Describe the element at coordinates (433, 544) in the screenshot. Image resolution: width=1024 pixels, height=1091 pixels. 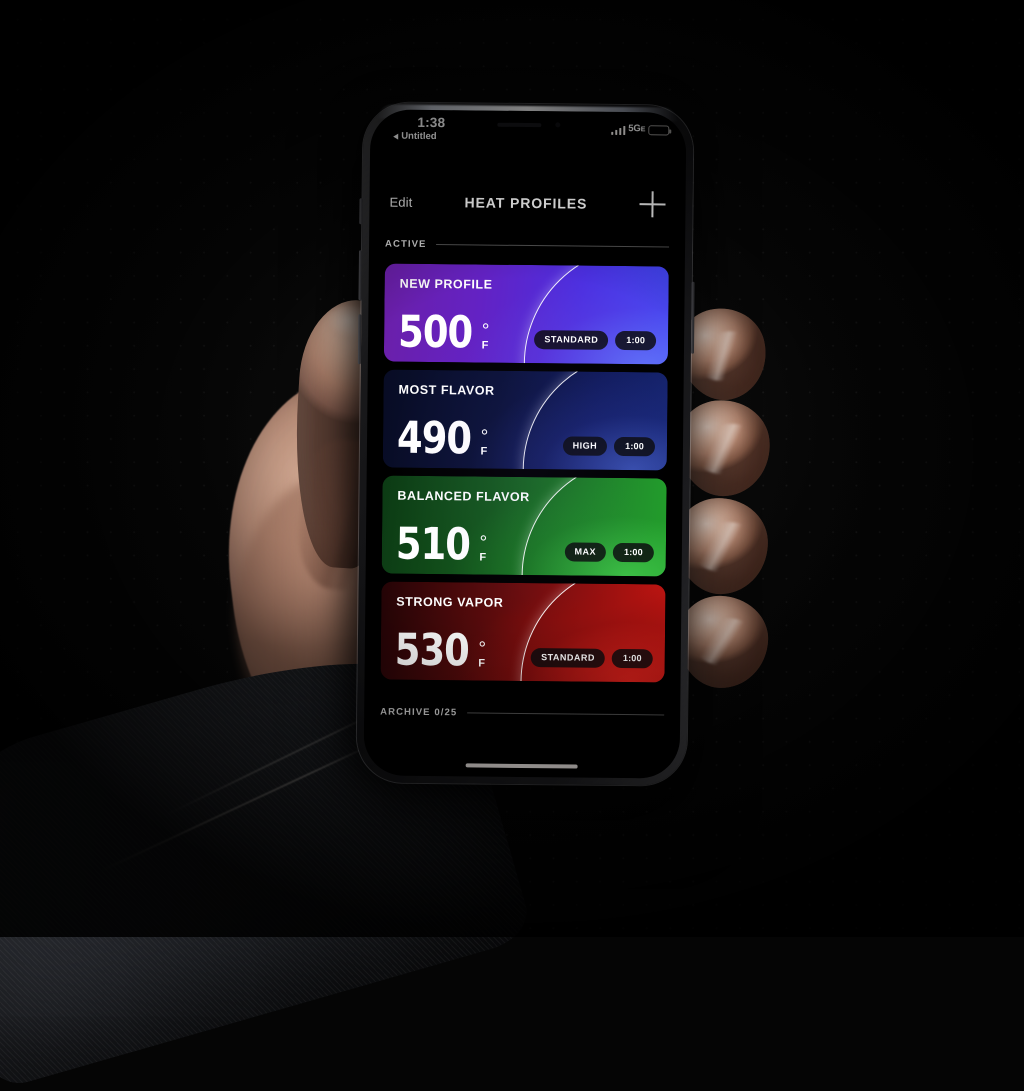
I see `temperature-value: 510` at that location.